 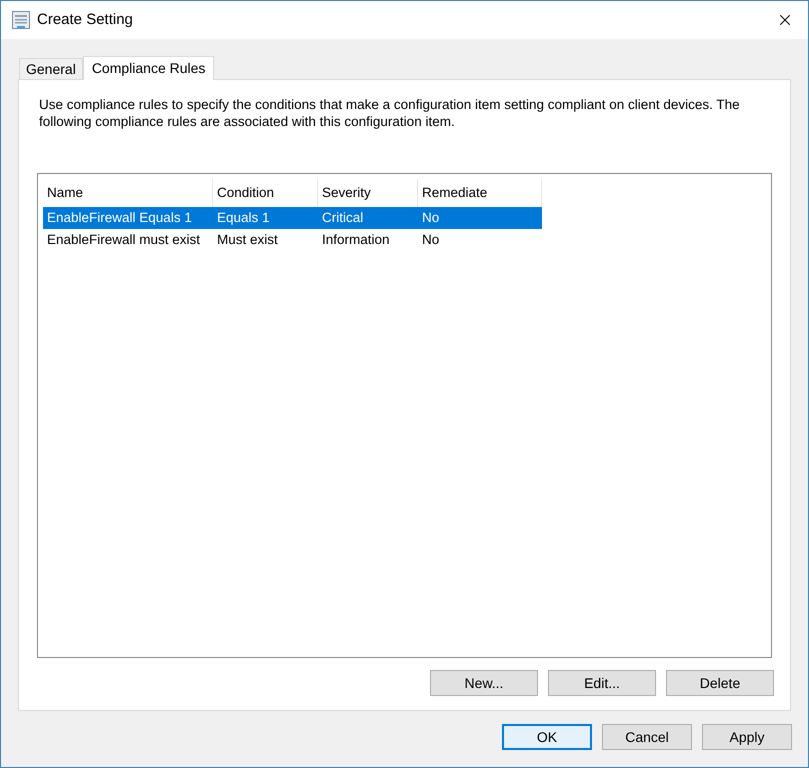 I want to click on table-cell-text: Must exist, so click(x=247, y=239).